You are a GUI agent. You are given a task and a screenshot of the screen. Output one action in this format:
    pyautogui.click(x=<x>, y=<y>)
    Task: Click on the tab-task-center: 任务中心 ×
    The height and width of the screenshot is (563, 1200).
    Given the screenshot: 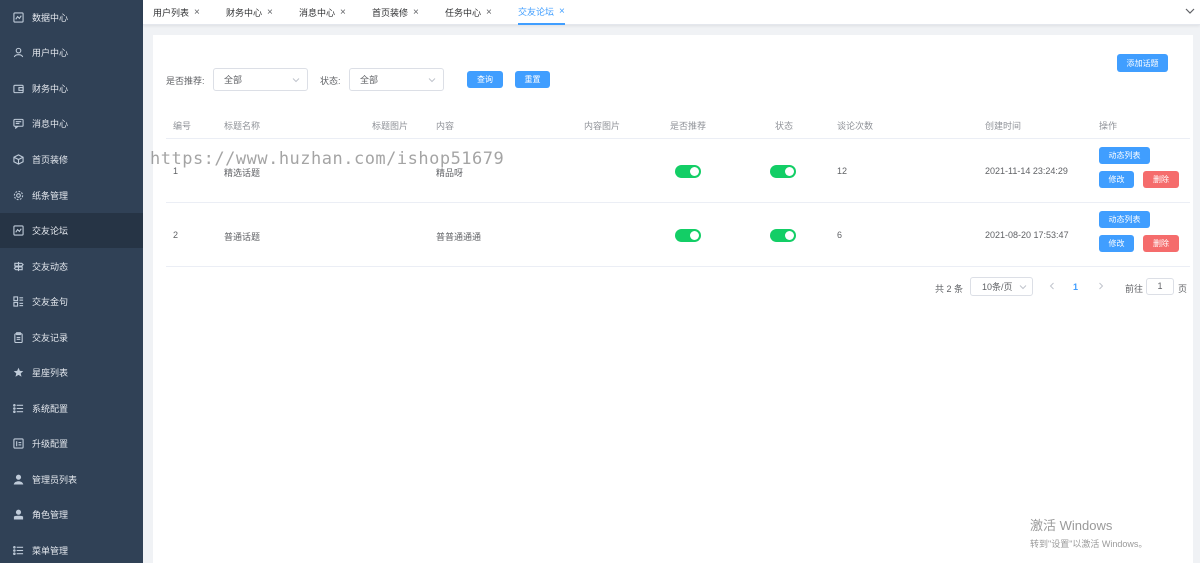 What is the action you would take?
    pyautogui.click(x=468, y=12)
    